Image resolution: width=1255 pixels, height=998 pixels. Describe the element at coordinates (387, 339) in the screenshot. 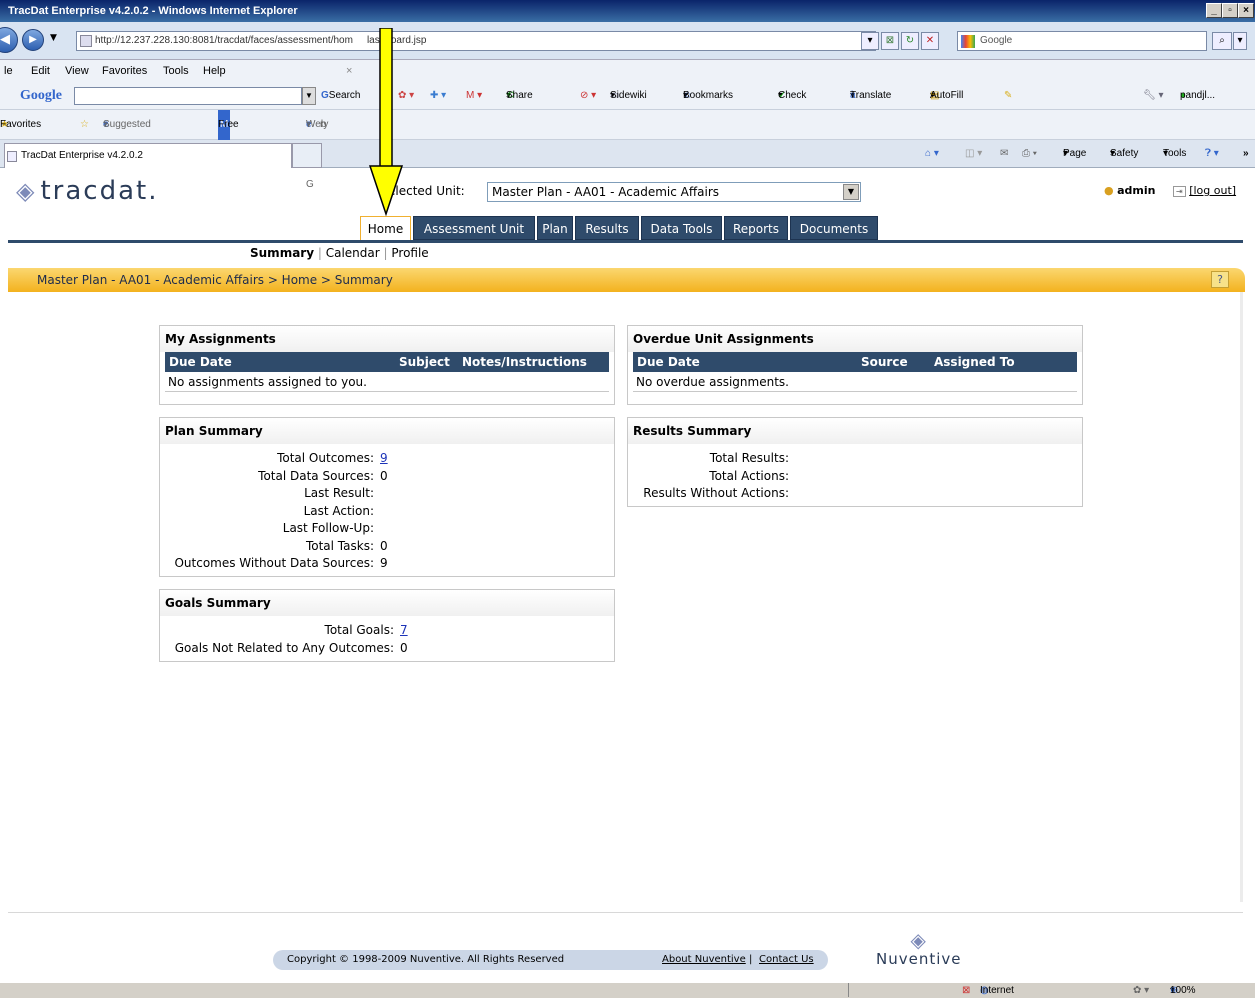

I see `panel-title: My Assignments` at that location.